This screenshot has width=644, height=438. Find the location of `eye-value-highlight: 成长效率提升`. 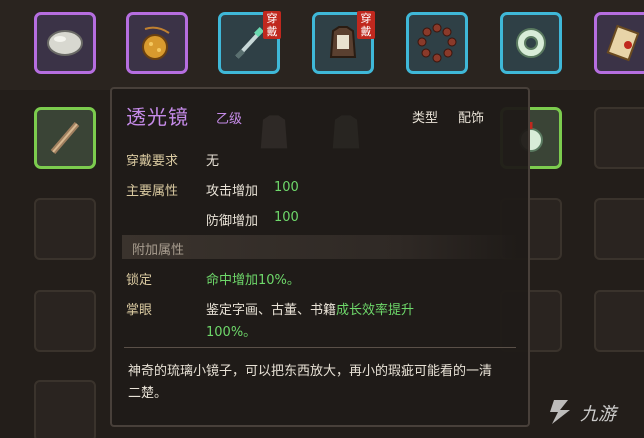

eye-value-highlight: 成长效率提升 is located at coordinates (375, 310).